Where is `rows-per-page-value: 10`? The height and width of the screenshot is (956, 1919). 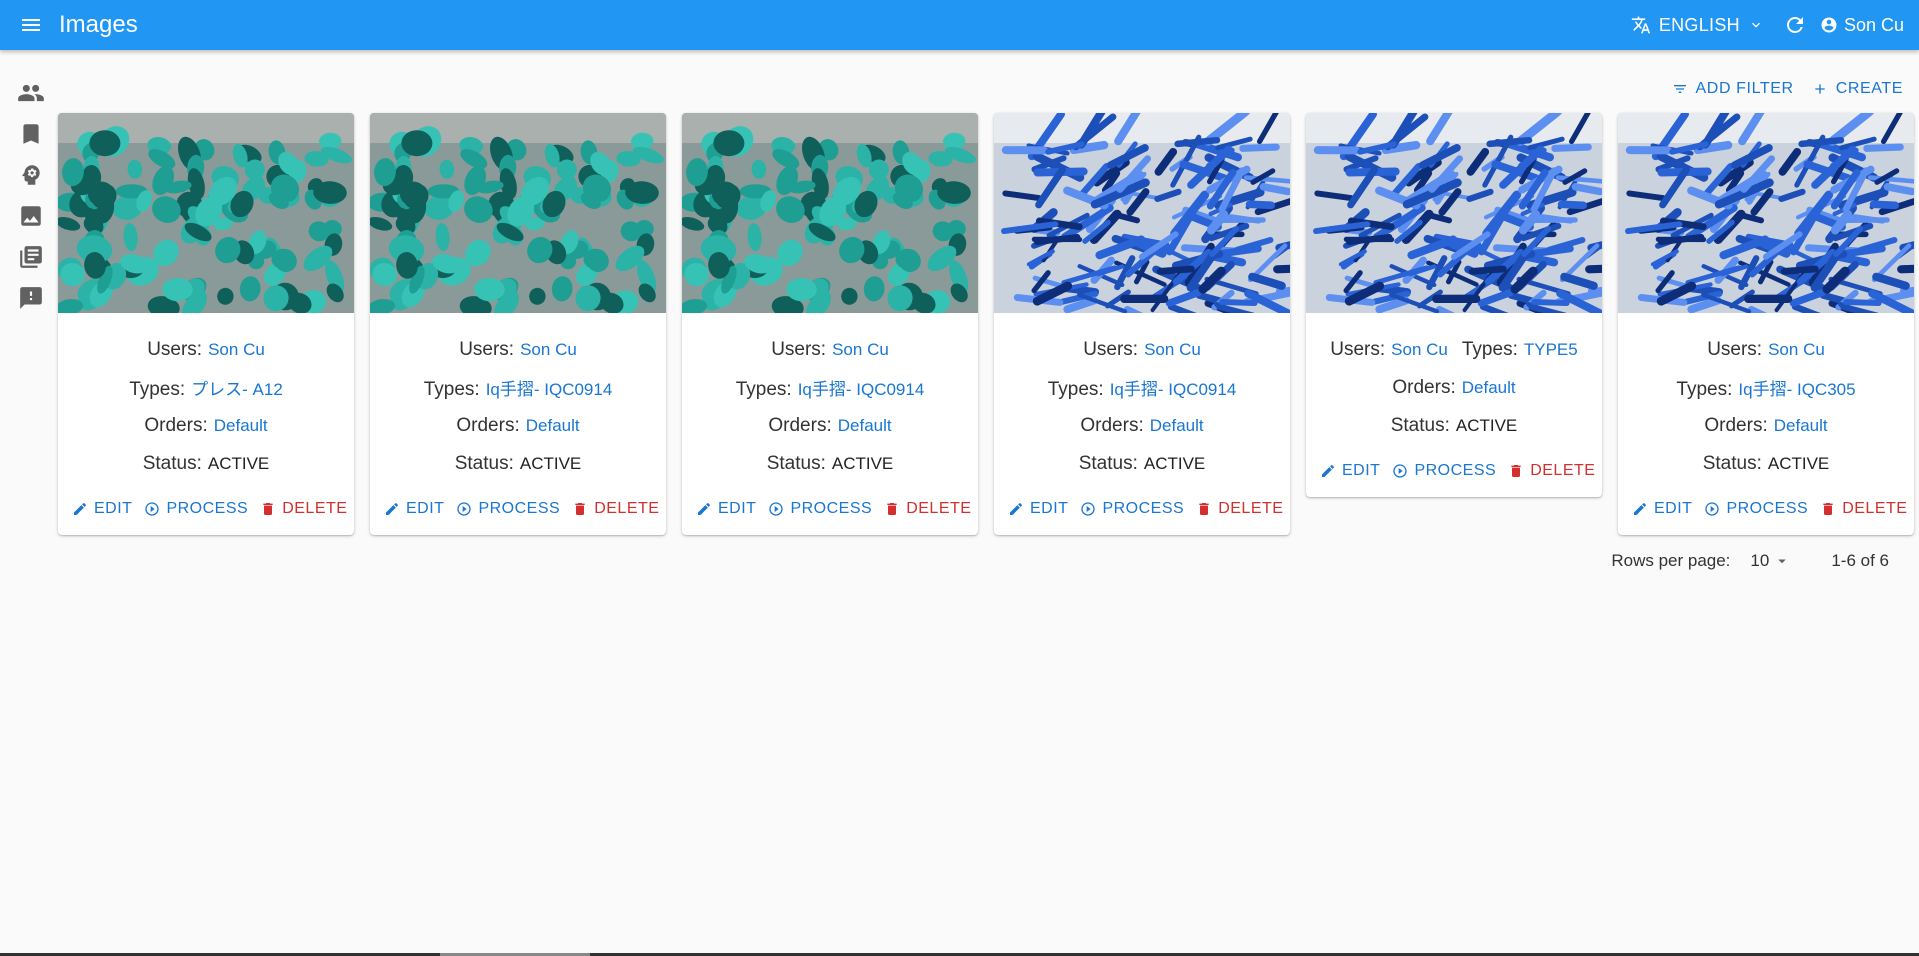 rows-per-page-value: 10 is located at coordinates (1760, 560).